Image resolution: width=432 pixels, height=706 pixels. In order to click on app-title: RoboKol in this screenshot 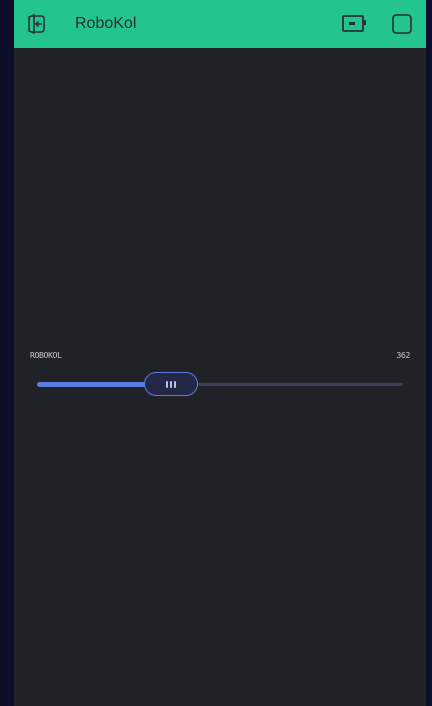, I will do `click(106, 23)`.